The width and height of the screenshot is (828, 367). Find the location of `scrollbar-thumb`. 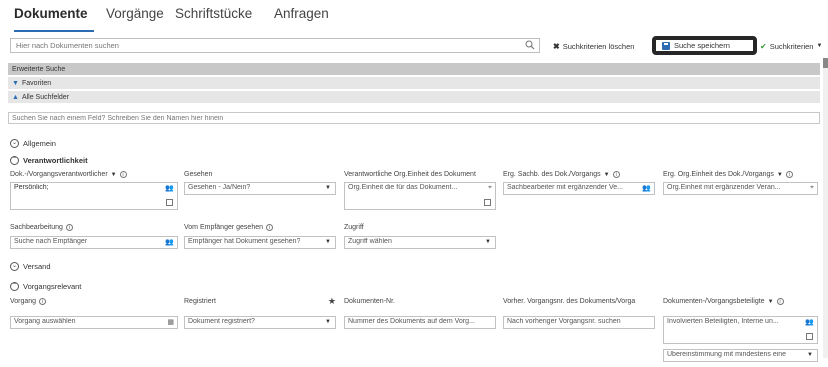

scrollbar-thumb is located at coordinates (825, 63).